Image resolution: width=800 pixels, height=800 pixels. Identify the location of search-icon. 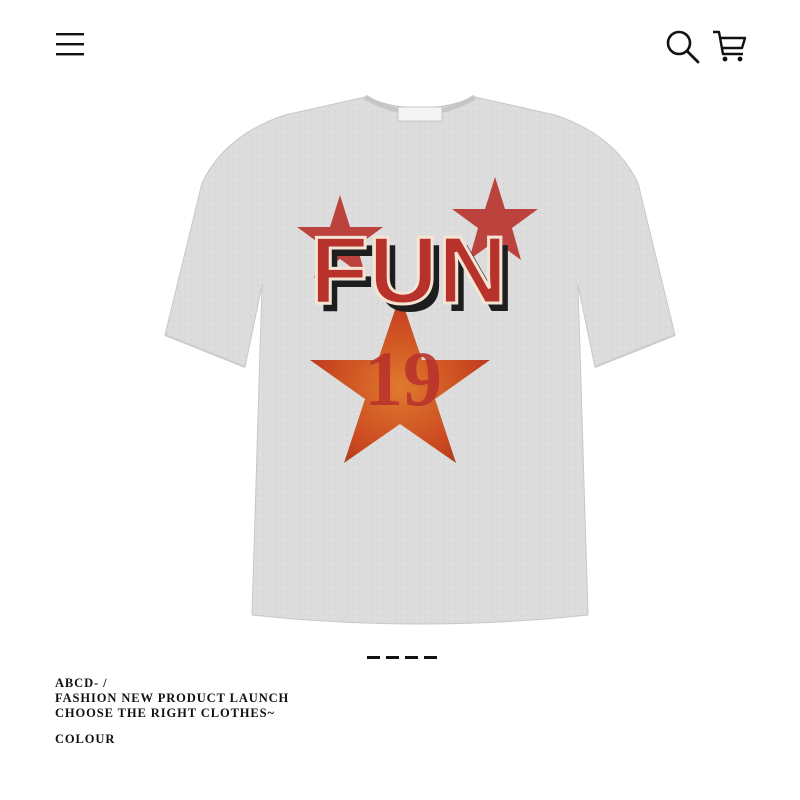
(683, 47).